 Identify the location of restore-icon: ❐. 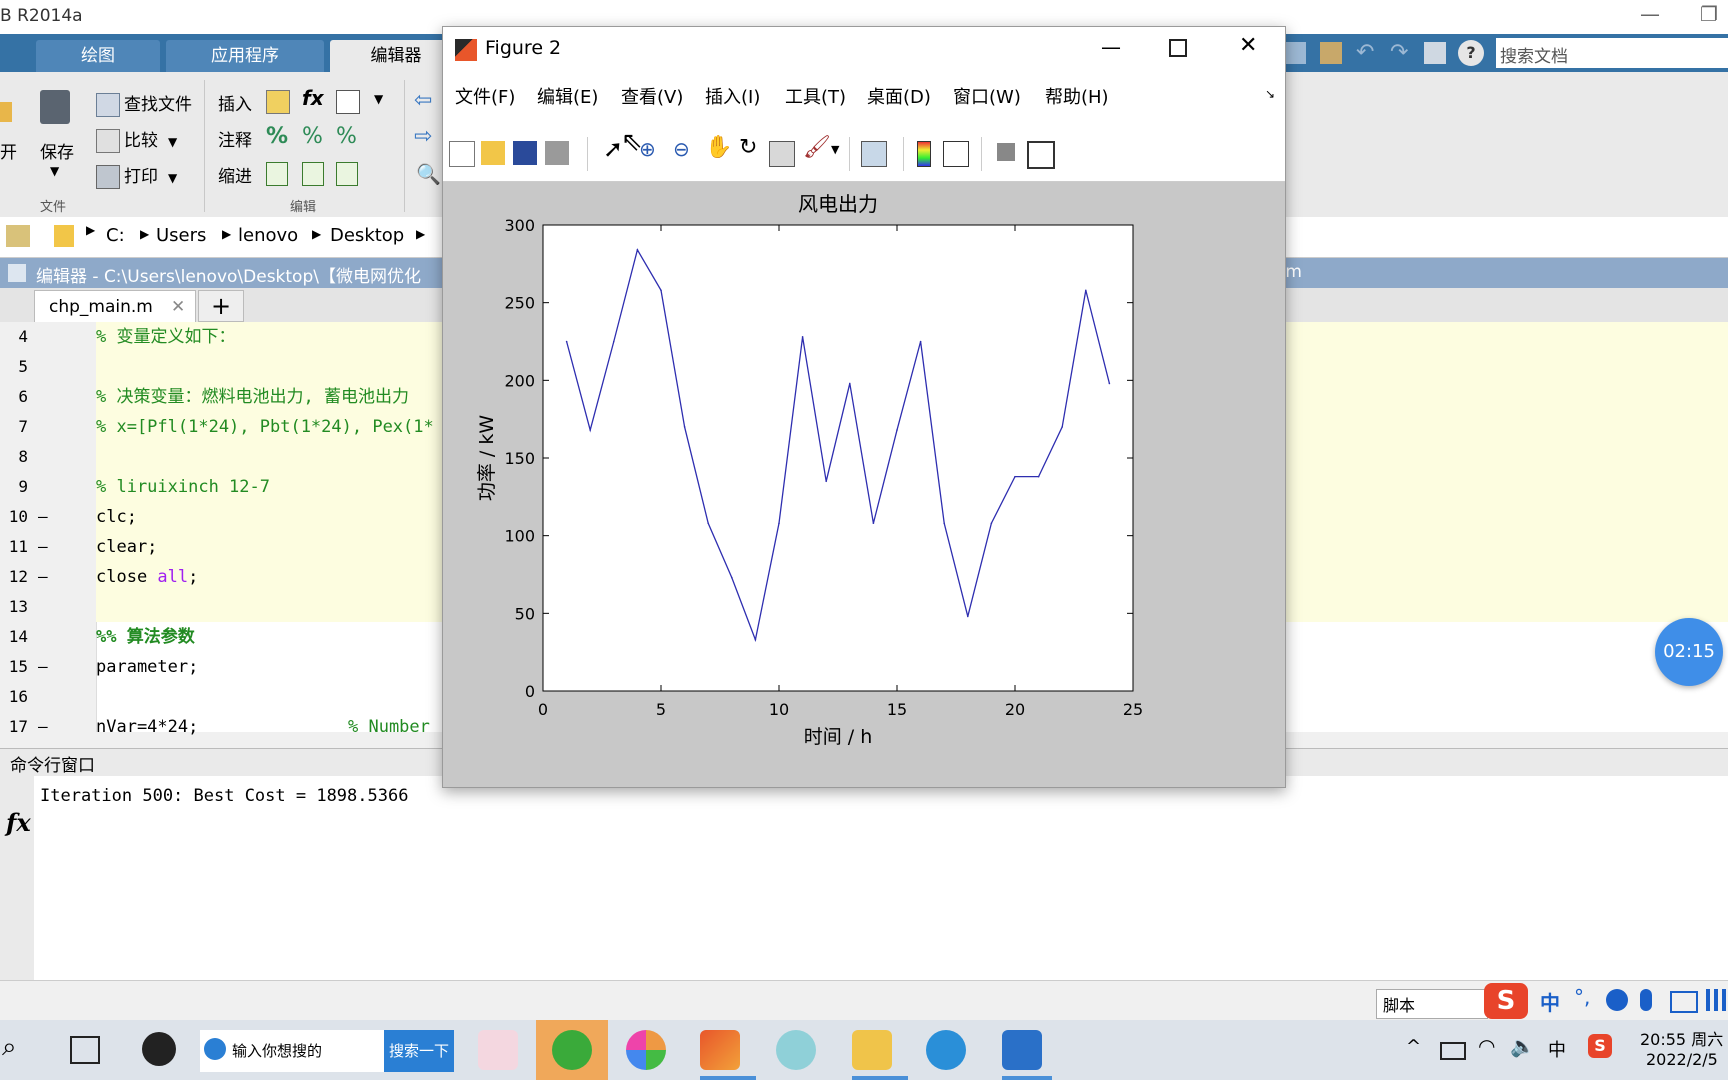
(1709, 14).